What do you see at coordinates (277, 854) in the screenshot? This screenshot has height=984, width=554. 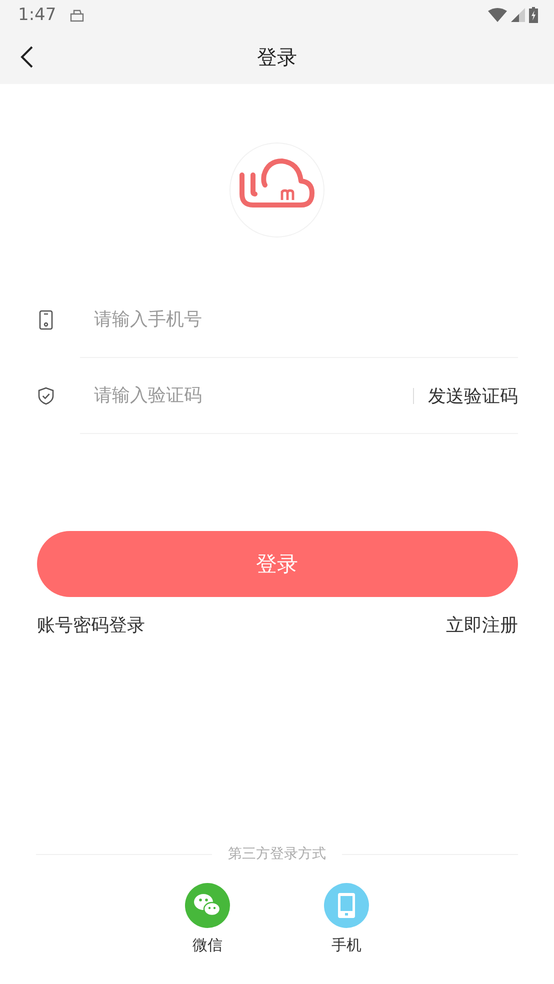 I see `third-party-label: 第三方登录方式` at bounding box center [277, 854].